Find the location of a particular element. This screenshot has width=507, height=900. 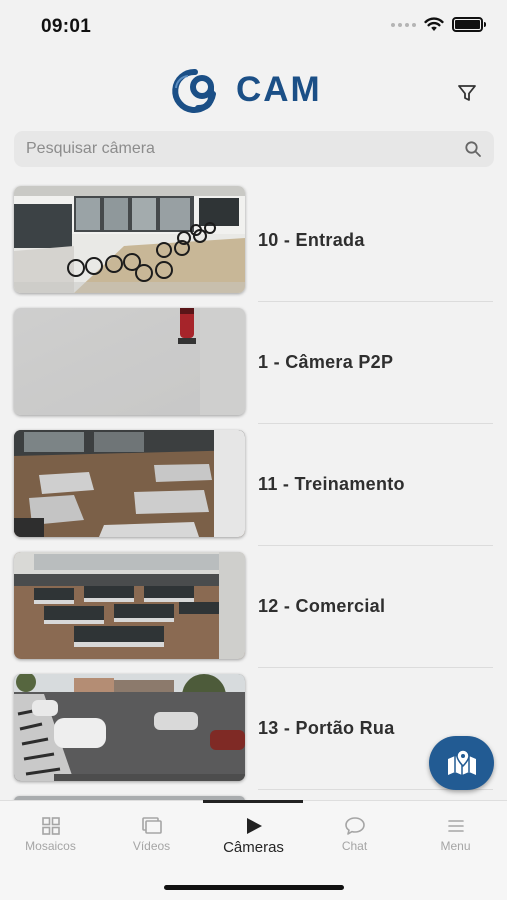

search-input is located at coordinates (245, 149).